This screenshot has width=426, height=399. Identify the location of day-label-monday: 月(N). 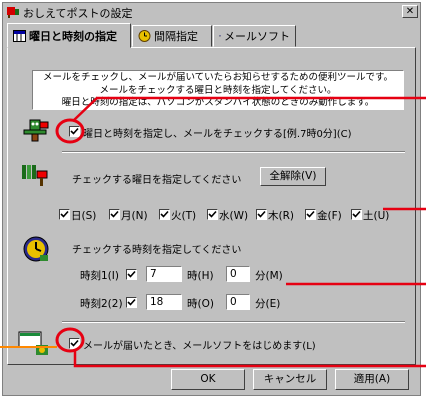
(134, 215).